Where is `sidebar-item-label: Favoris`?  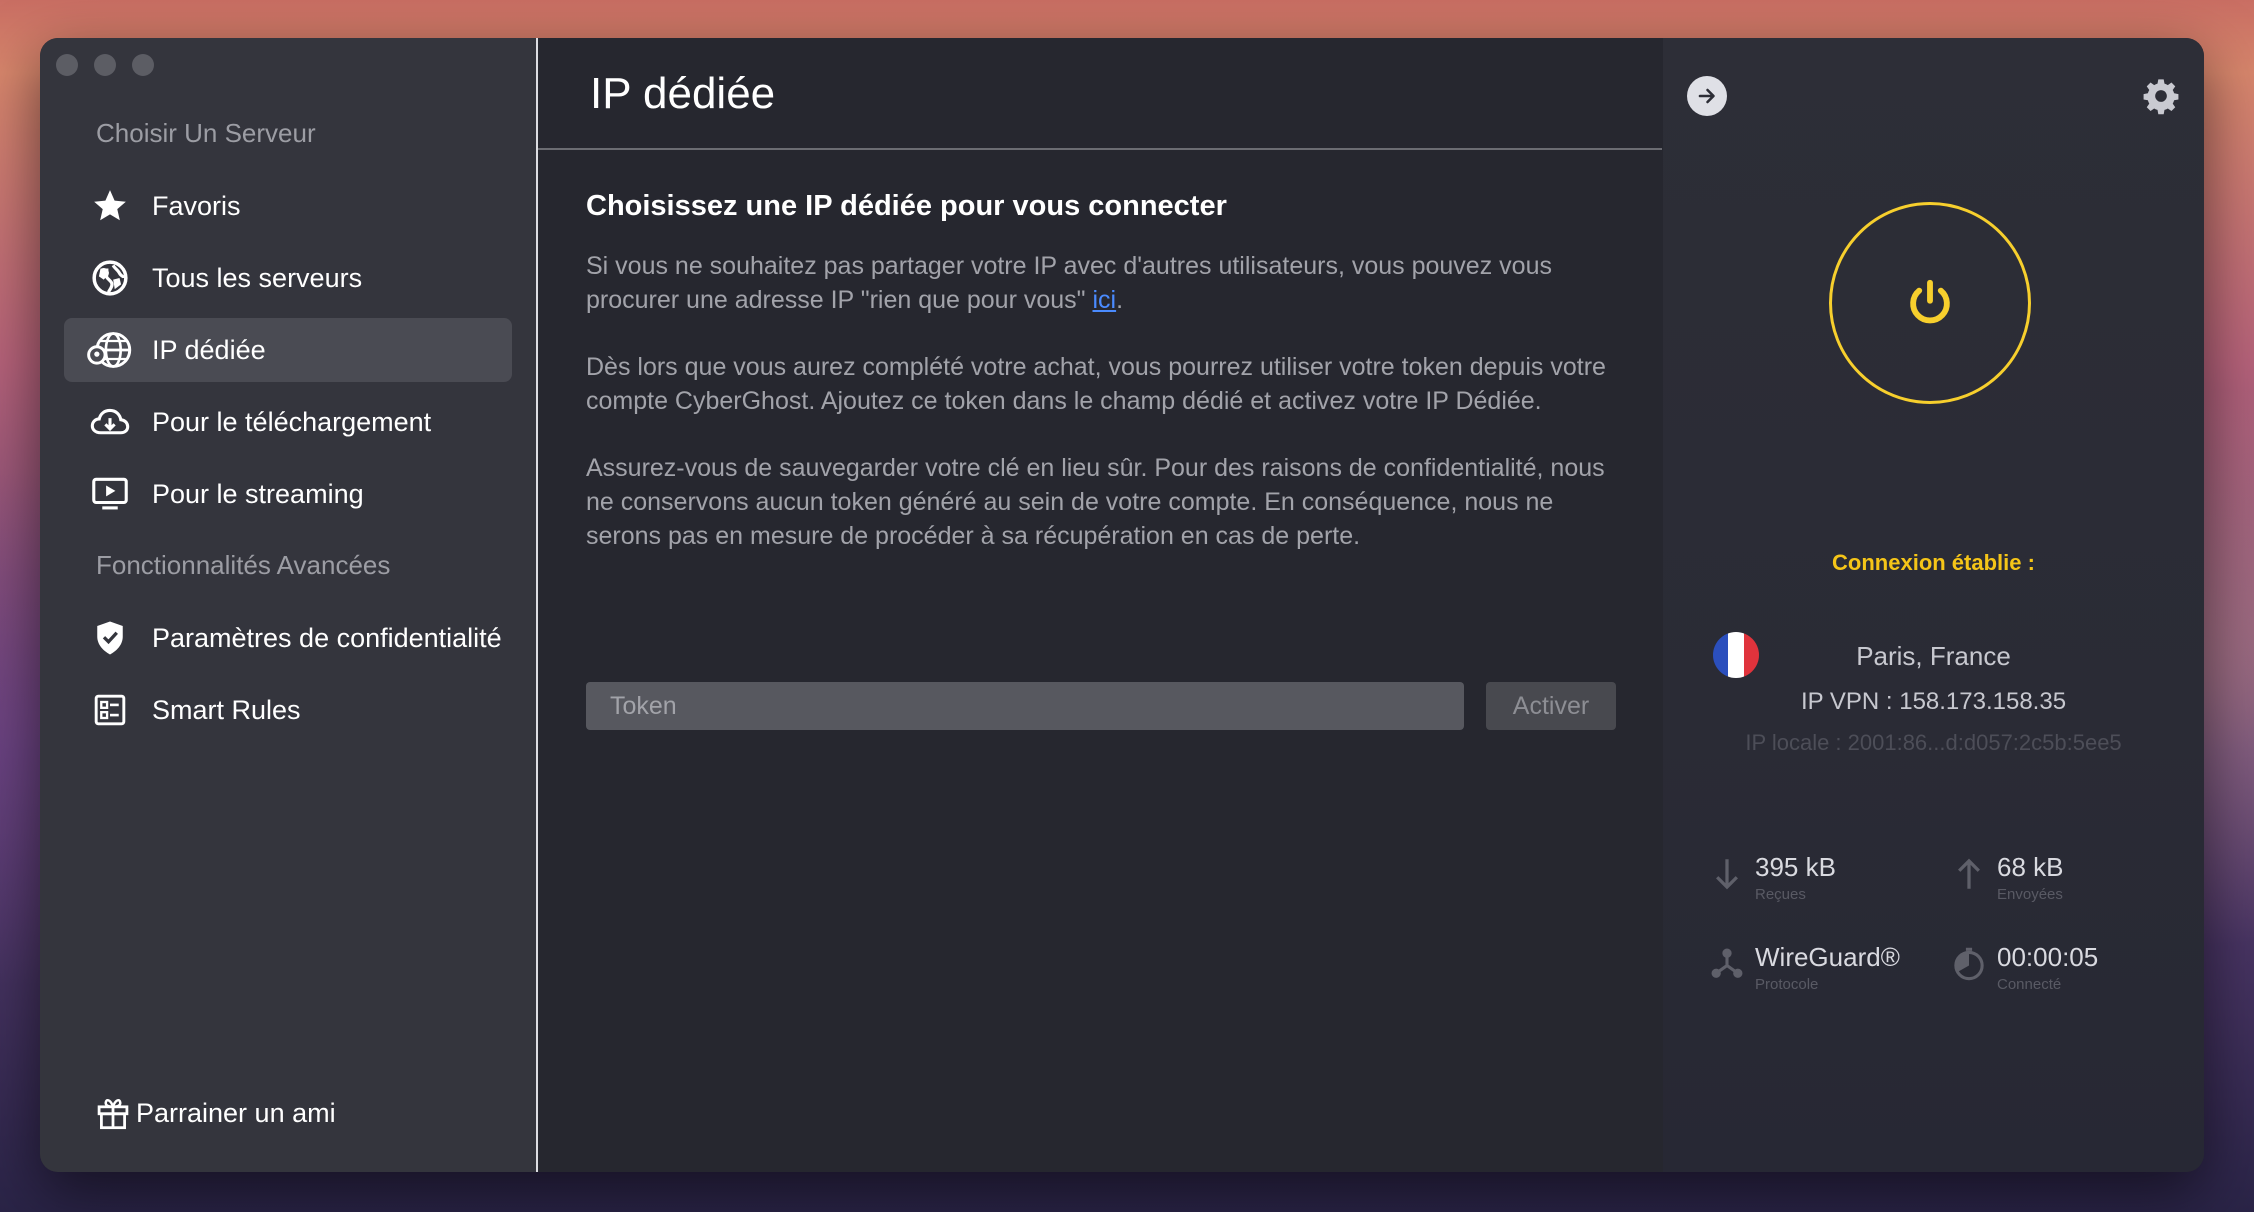 sidebar-item-label: Favoris is located at coordinates (196, 205).